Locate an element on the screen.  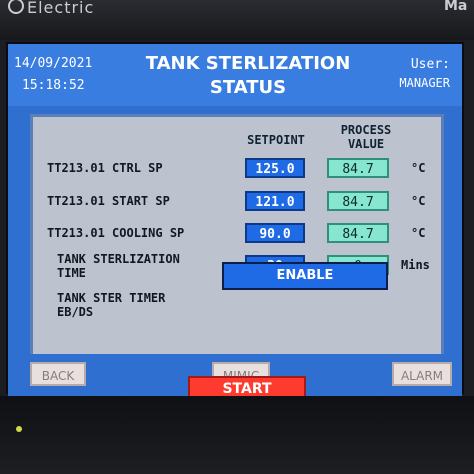
cooling-sp-process-value: 84.7 is located at coordinates (358, 233).